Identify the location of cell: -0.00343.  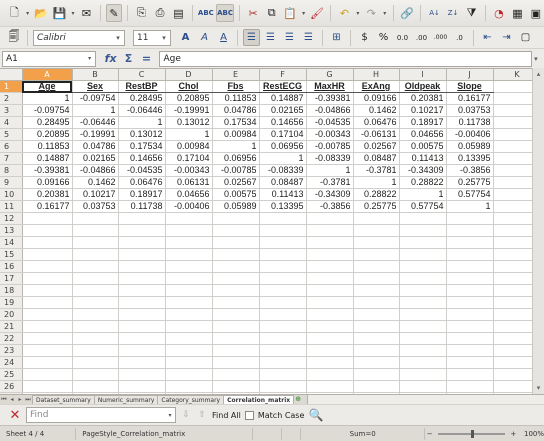
(189, 171).